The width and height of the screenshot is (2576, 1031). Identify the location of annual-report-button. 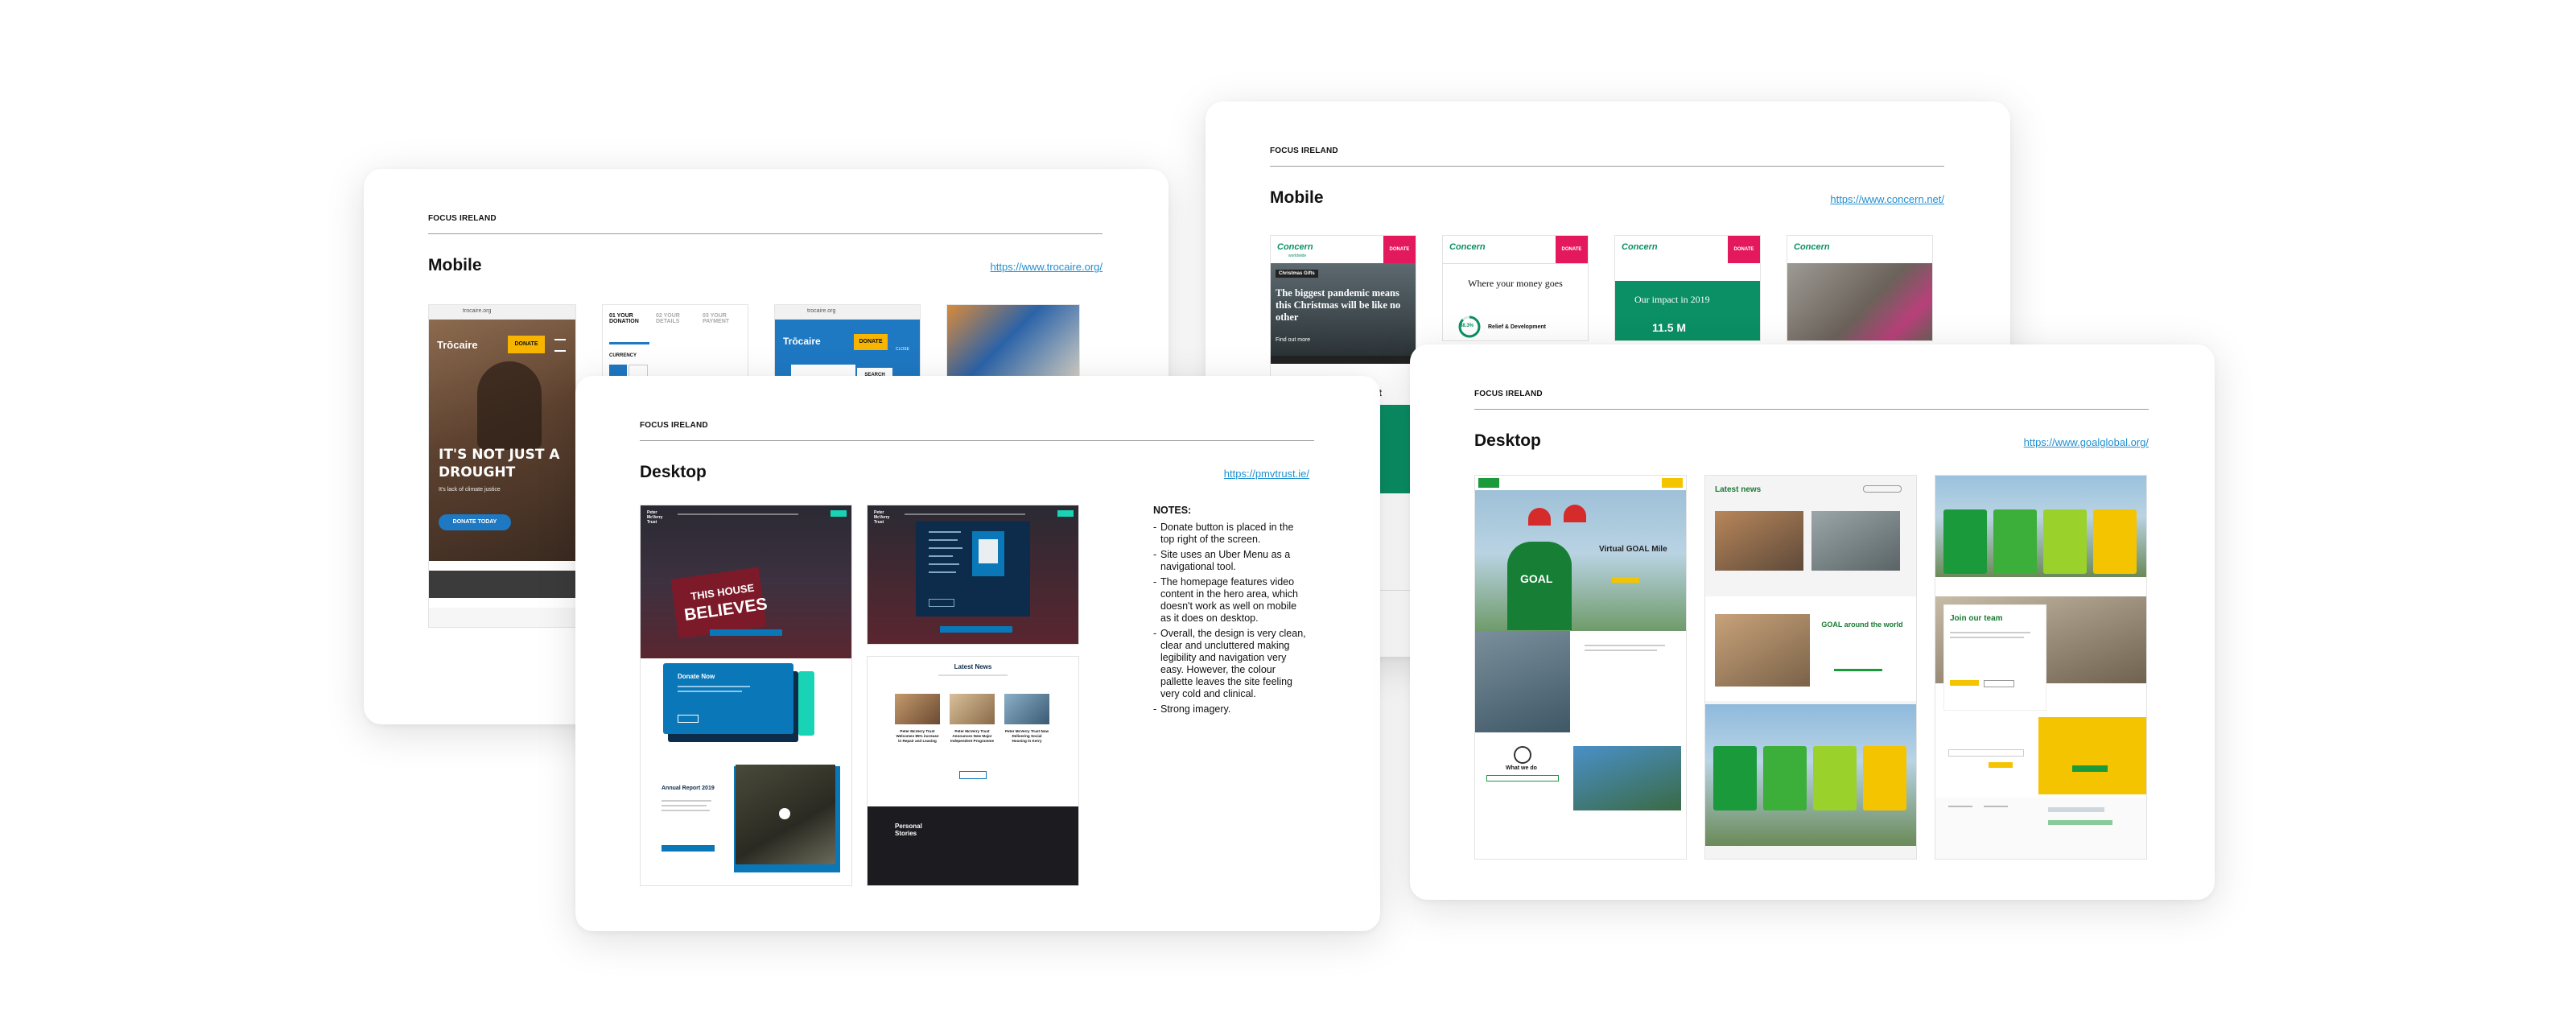
(688, 848).